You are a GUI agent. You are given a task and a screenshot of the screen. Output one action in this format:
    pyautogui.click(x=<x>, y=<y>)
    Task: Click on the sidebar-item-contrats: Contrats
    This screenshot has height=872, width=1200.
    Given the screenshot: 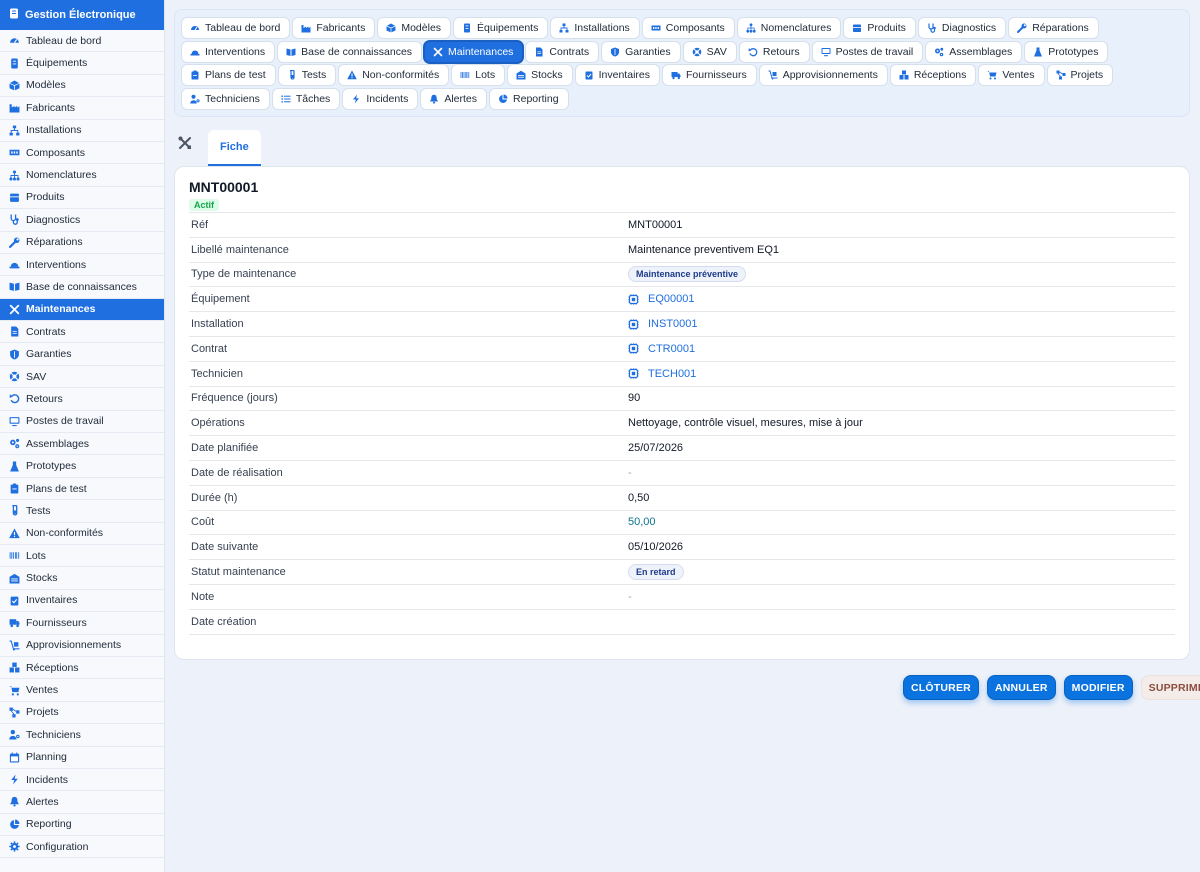 What is the action you would take?
    pyautogui.click(x=82, y=332)
    